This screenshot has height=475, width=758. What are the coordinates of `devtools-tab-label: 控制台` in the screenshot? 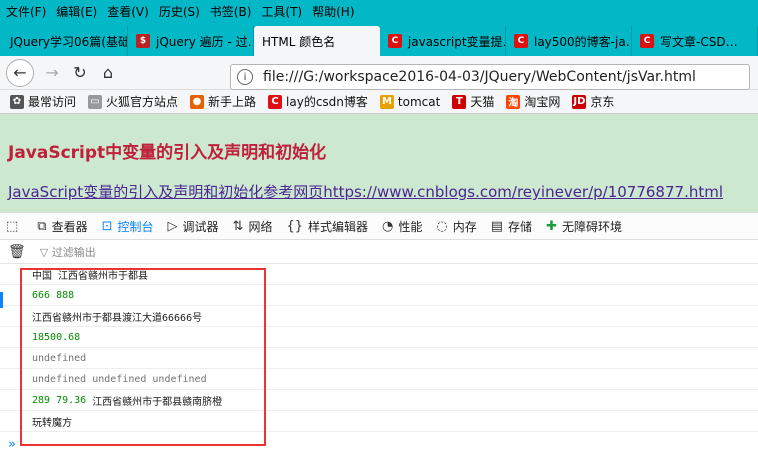 It's located at (135, 226).